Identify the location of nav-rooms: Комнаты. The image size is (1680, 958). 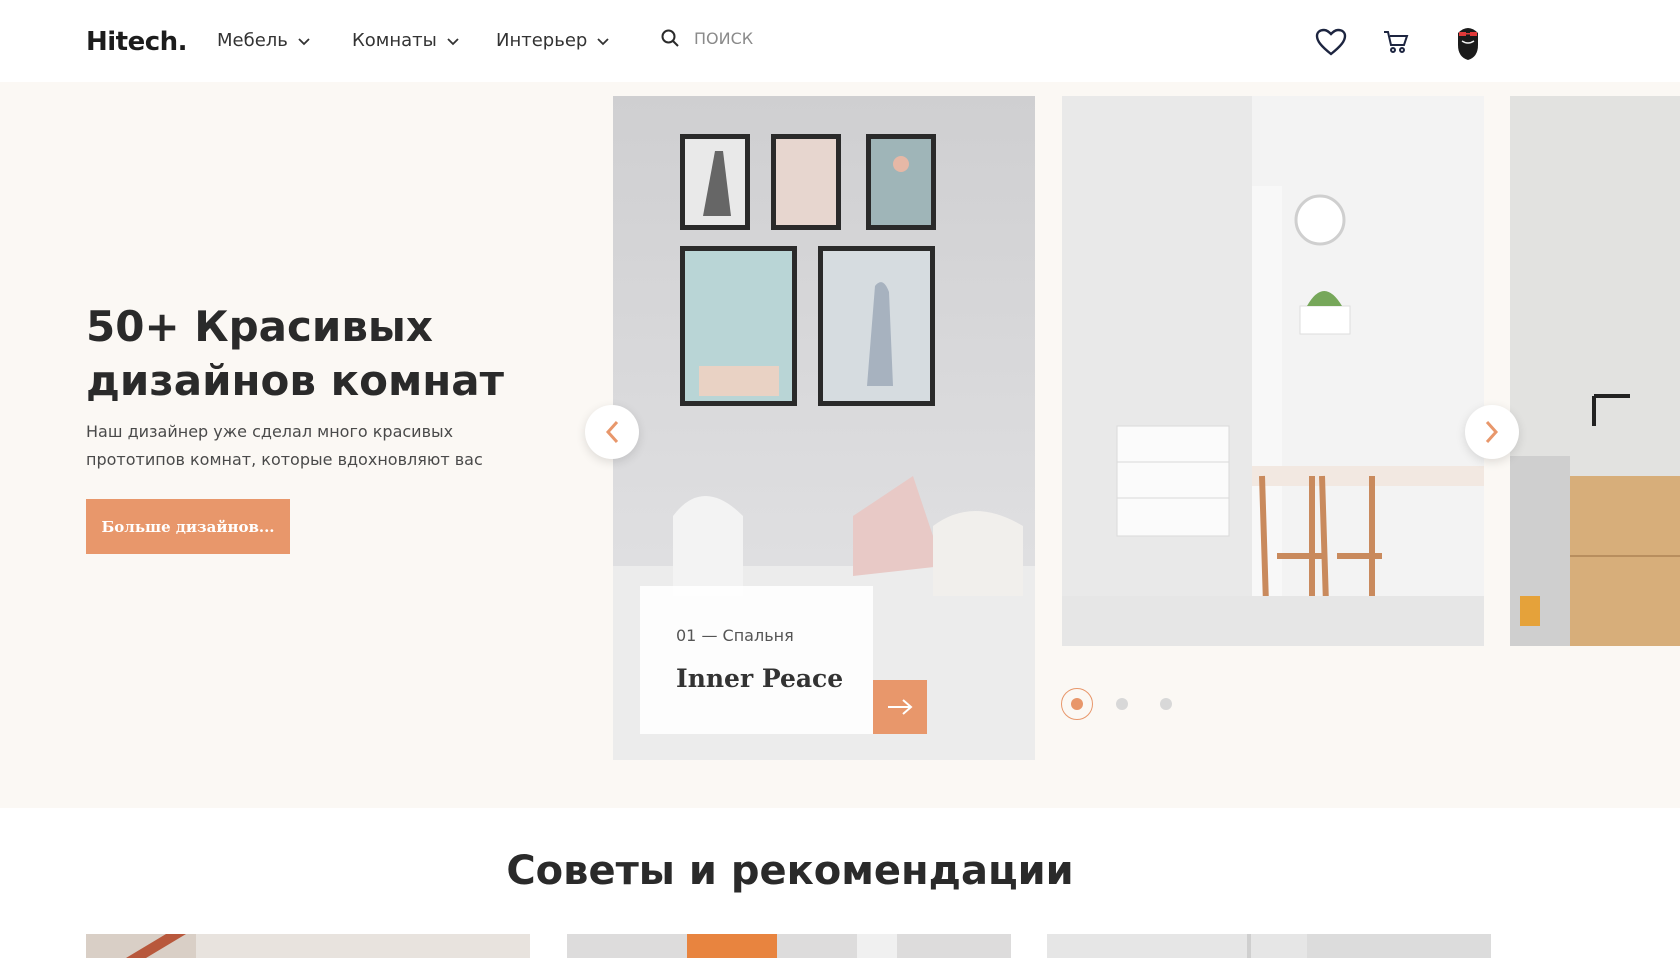
(406, 40).